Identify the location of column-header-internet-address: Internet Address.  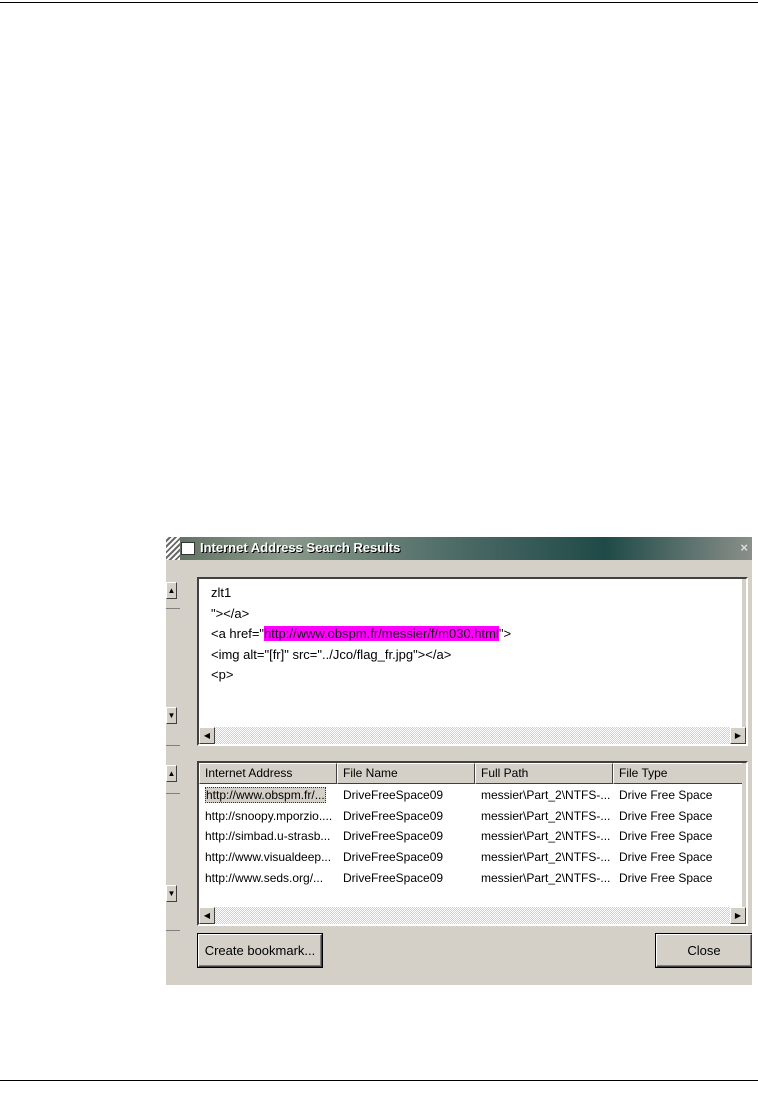
(268, 773).